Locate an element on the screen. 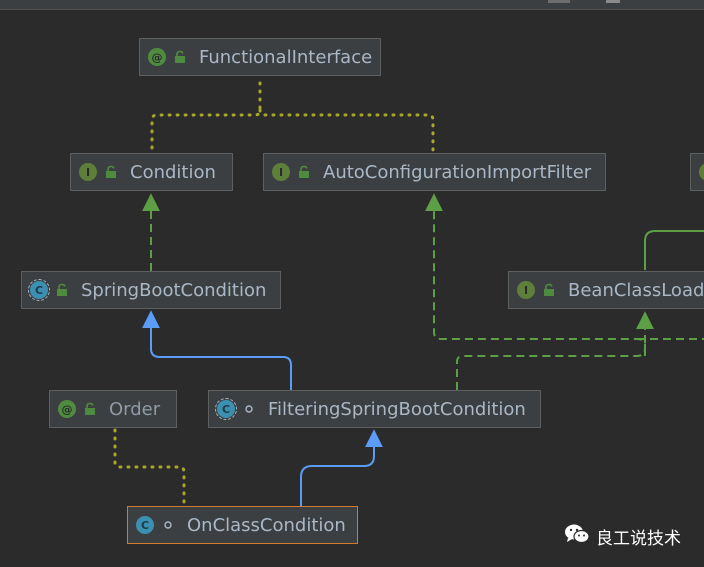 This screenshot has width=704, height=567. node-label: BeanClassLoade is located at coordinates (636, 290).